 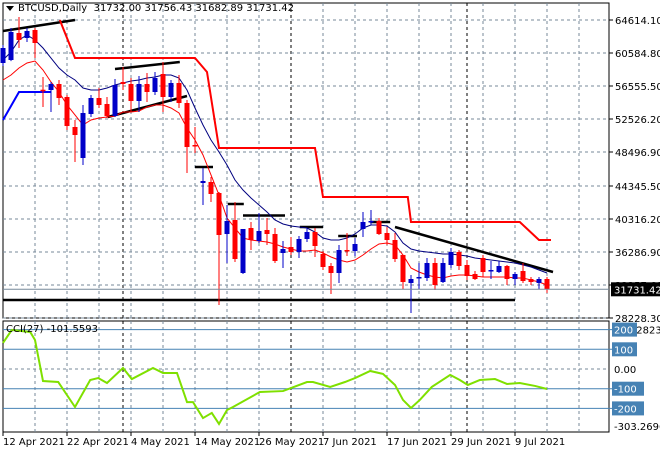 I want to click on price-axis-label: 56555.50, so click(x=637, y=87).